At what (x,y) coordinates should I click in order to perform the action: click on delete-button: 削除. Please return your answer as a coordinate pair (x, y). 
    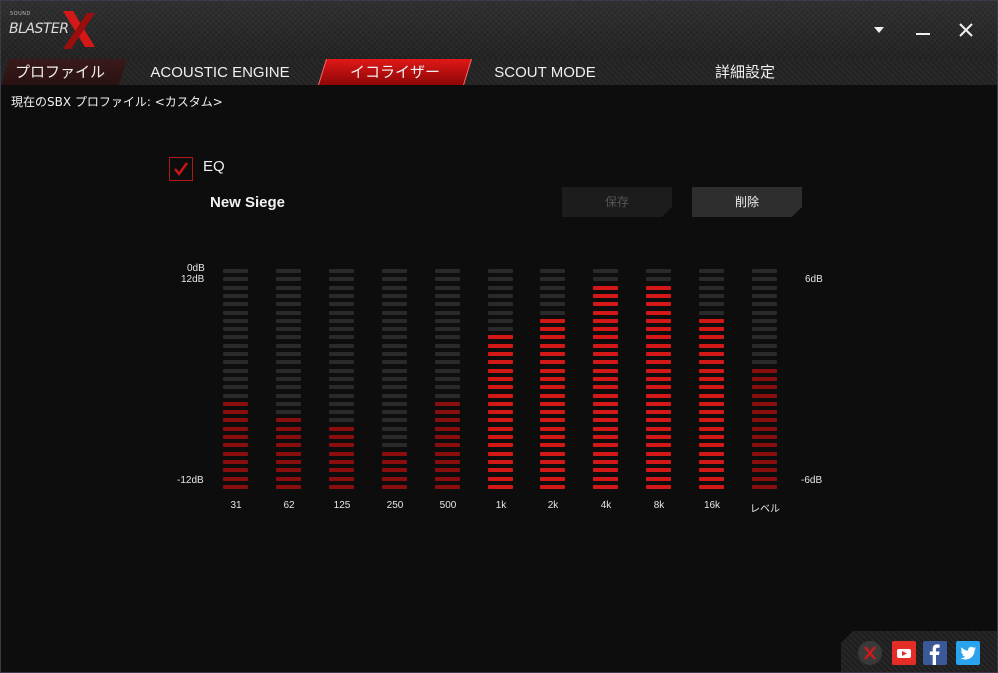
    Looking at the image, I should click on (747, 202).